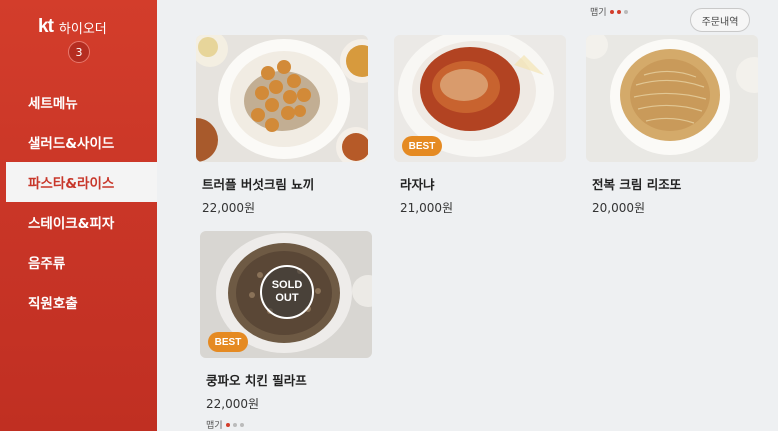 The height and width of the screenshot is (431, 778). Describe the element at coordinates (78, 302) in the screenshot. I see `sidebar-item-staff-call: 직원호출` at that location.